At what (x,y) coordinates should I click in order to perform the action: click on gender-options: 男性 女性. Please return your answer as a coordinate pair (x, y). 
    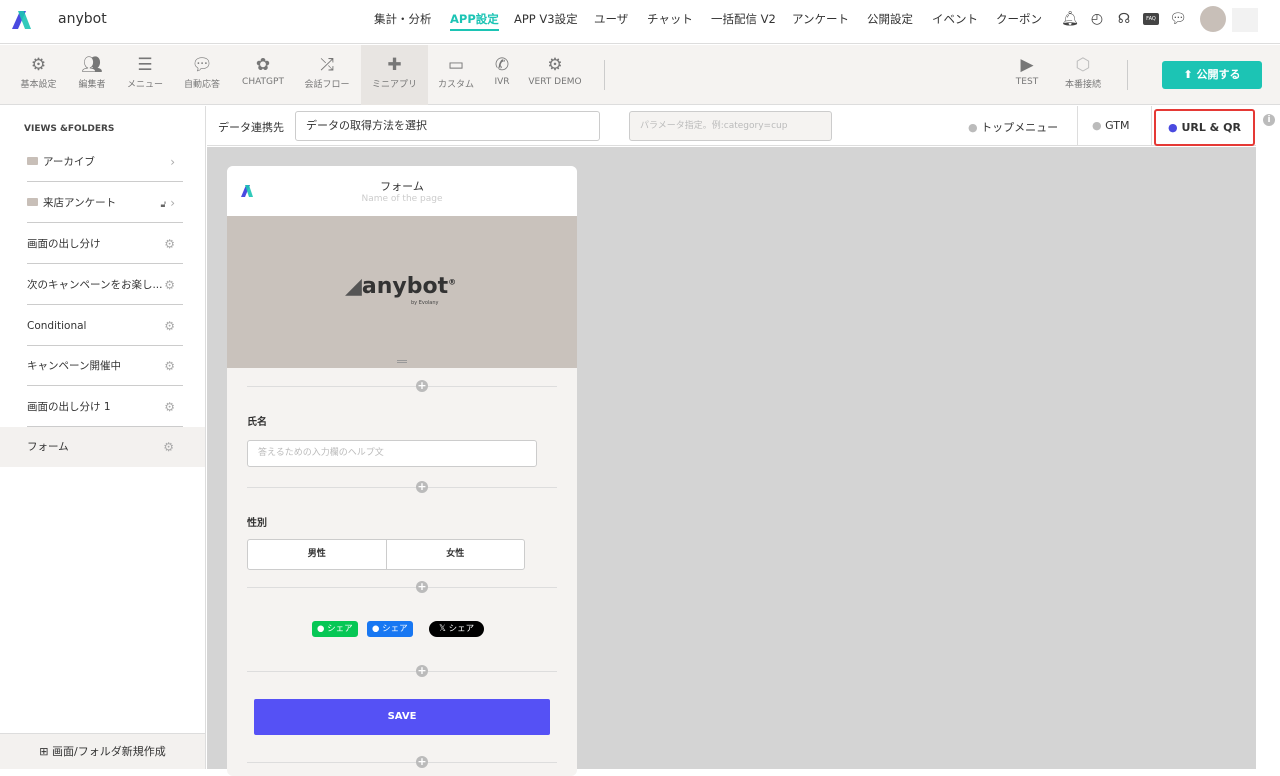
    Looking at the image, I should click on (386, 554).